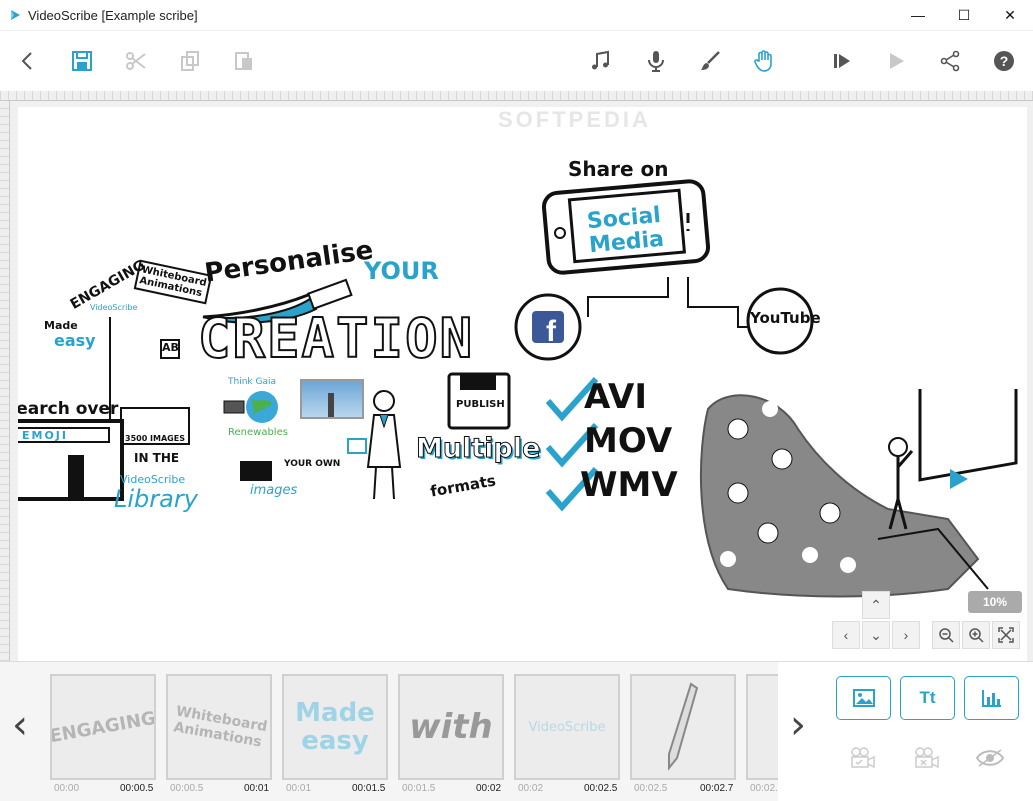  I want to click on zoom-out-button, so click(946, 635).